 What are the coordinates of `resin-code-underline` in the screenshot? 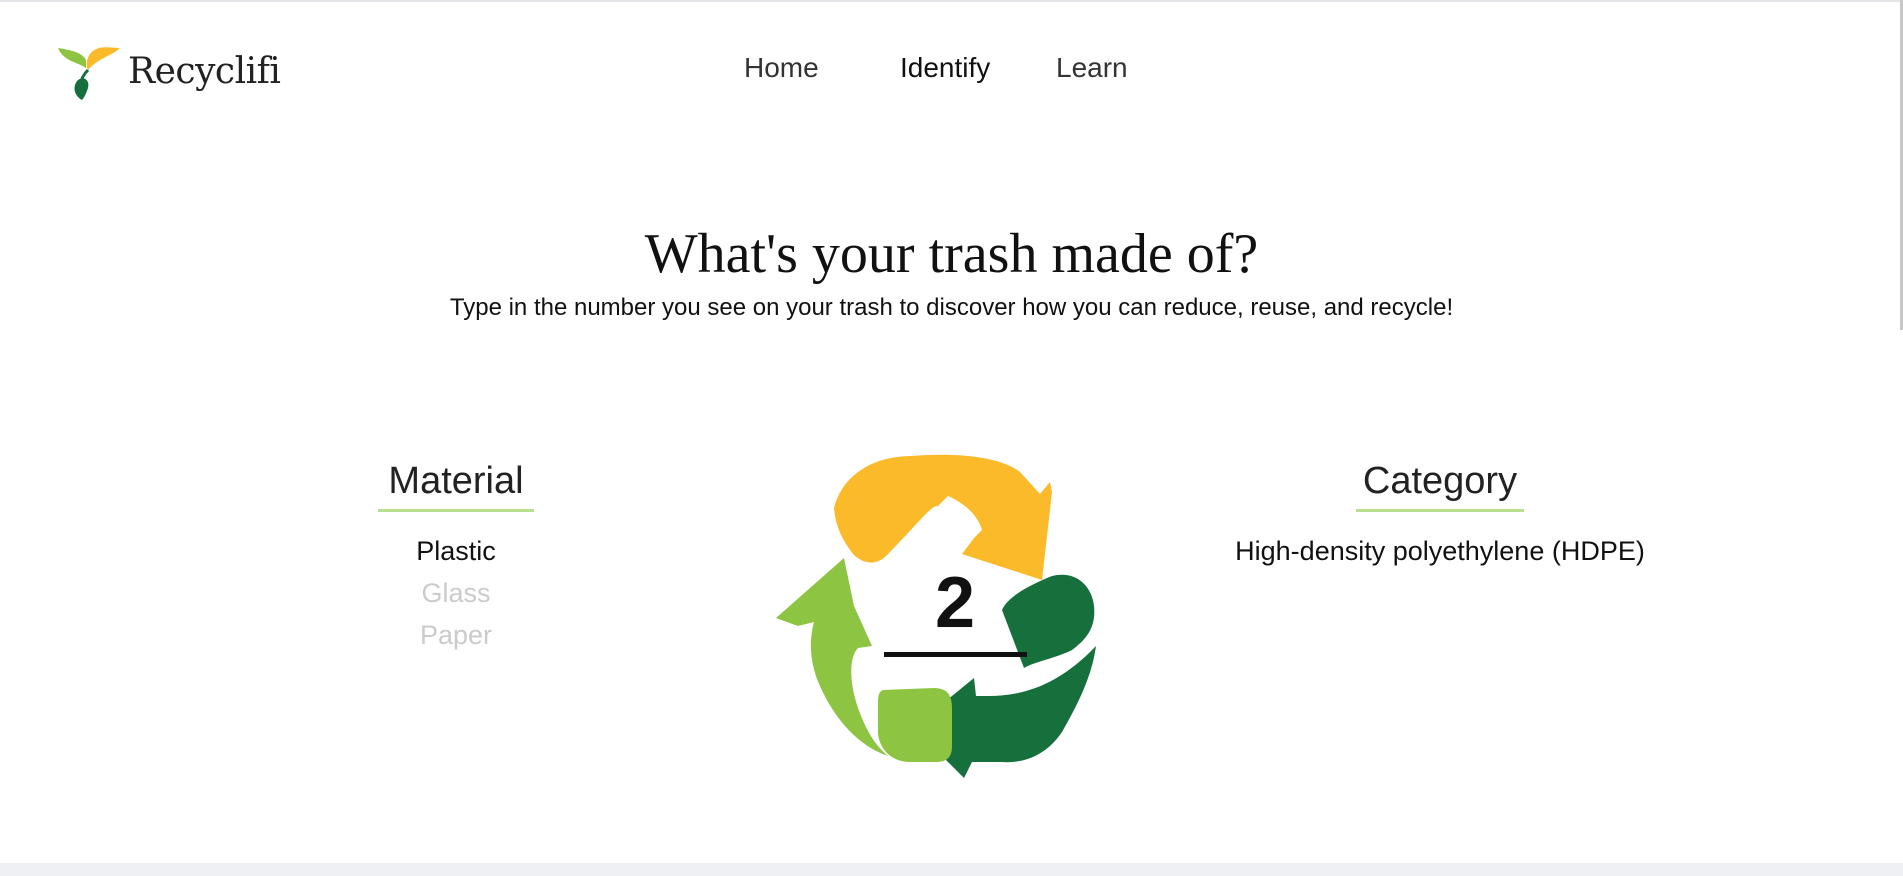 It's located at (955, 654).